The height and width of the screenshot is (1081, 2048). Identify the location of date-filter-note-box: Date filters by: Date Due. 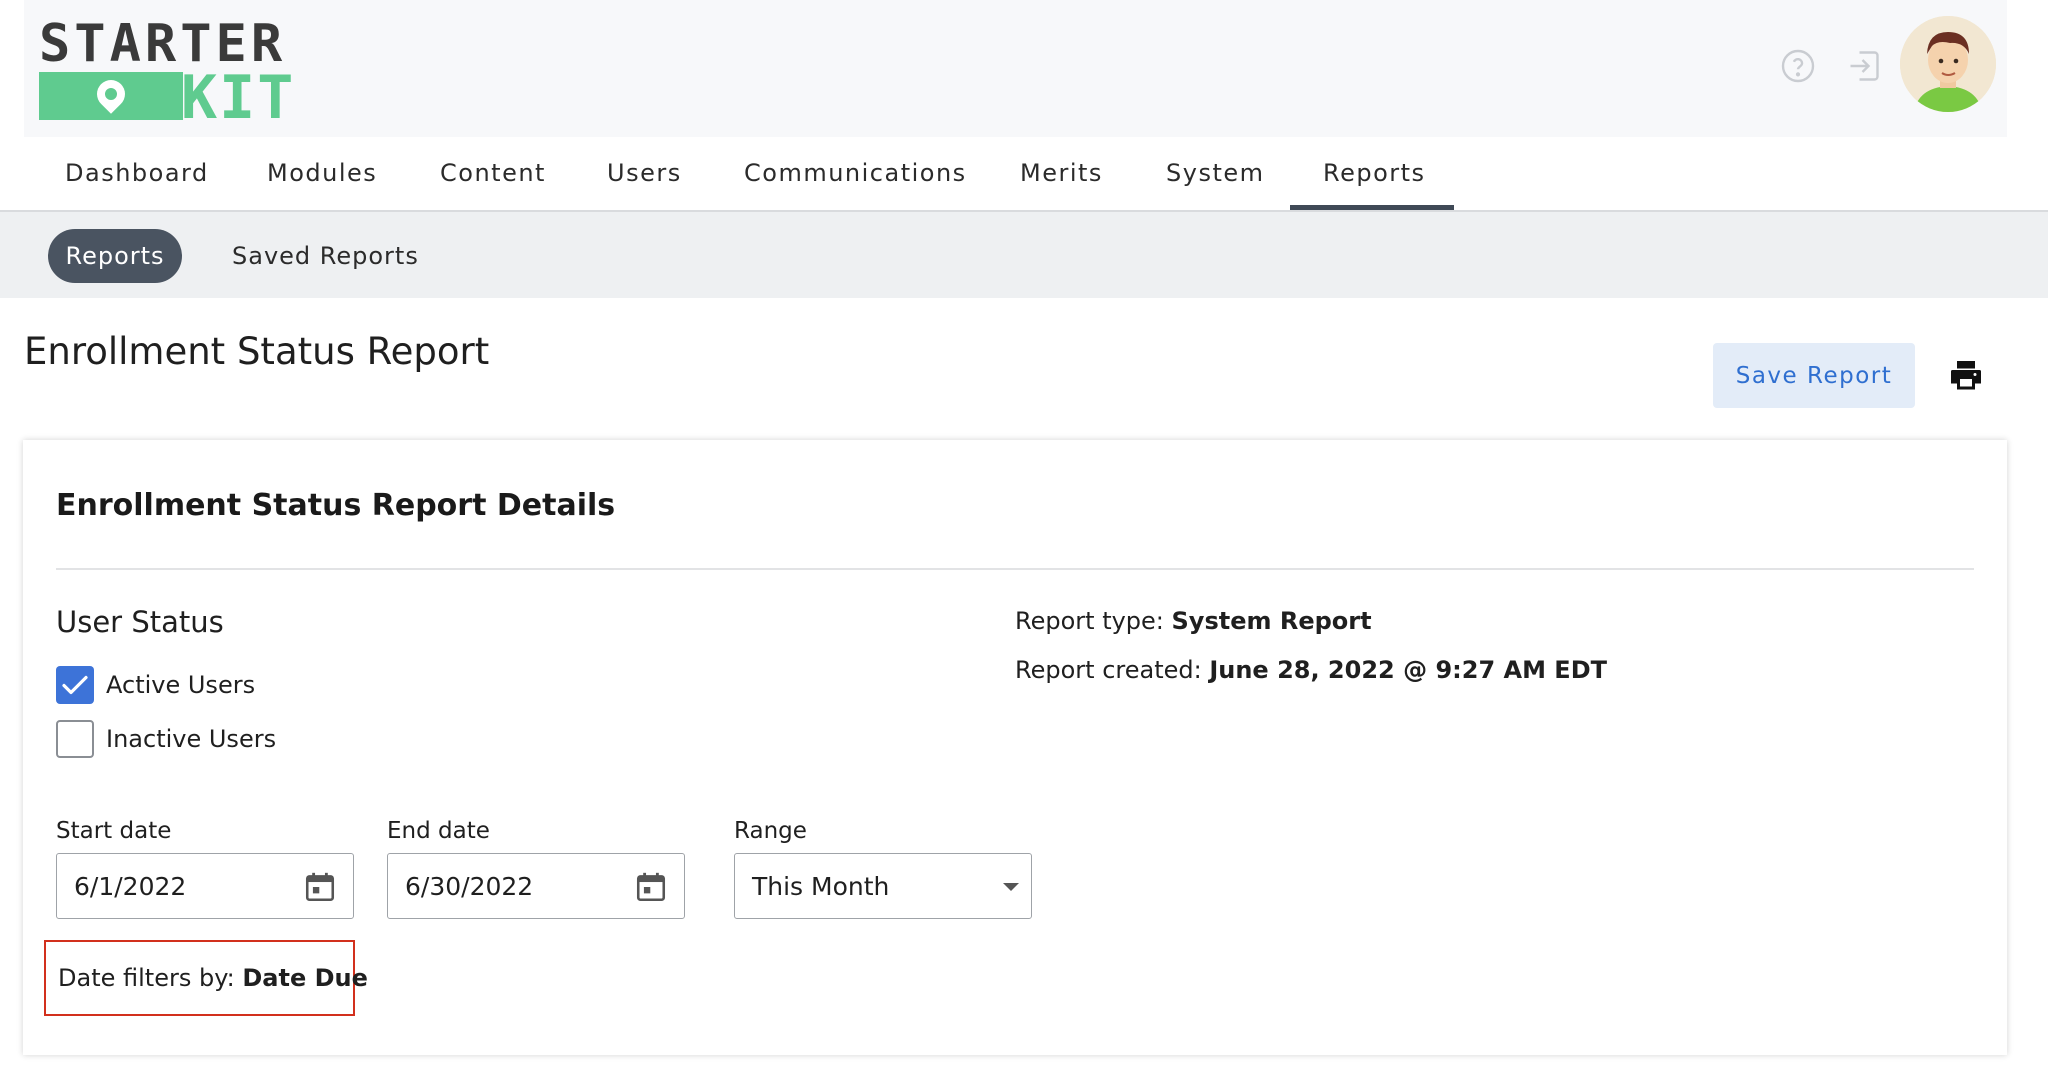
(206, 978).